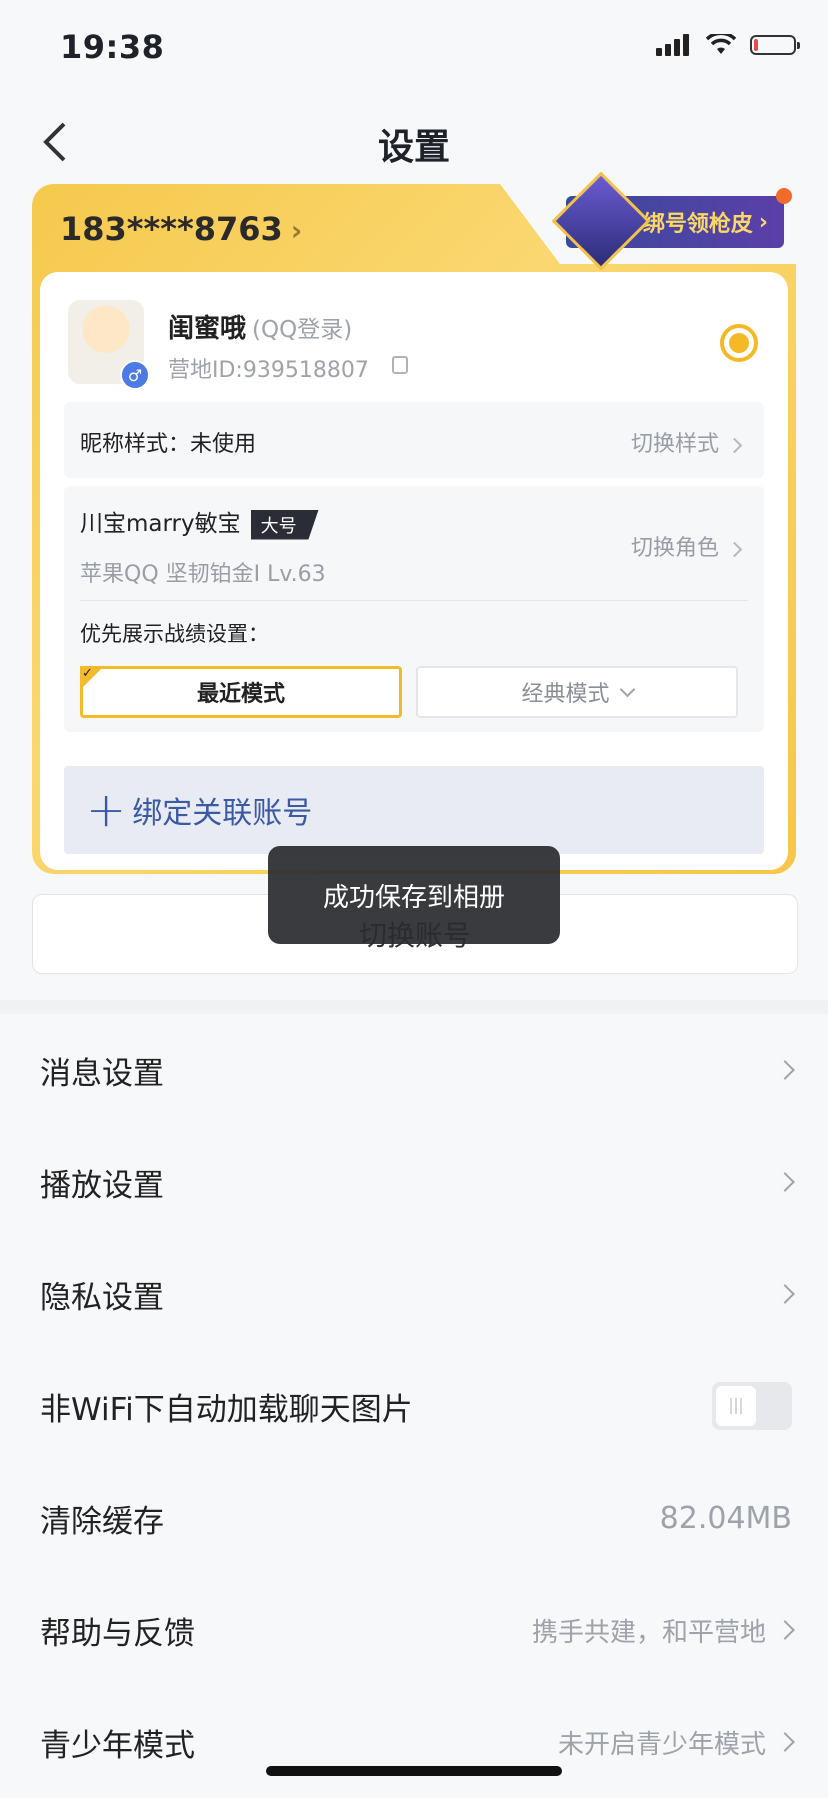  I want to click on account-phone: 183****8763 ›, so click(181, 229).